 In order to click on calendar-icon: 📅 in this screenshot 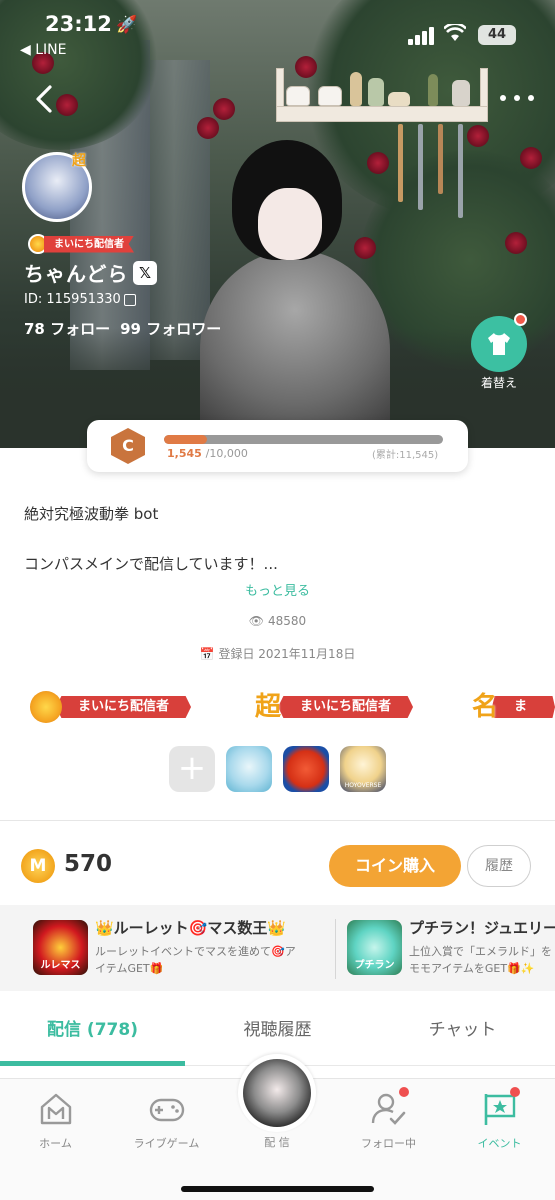, I will do `click(207, 654)`.